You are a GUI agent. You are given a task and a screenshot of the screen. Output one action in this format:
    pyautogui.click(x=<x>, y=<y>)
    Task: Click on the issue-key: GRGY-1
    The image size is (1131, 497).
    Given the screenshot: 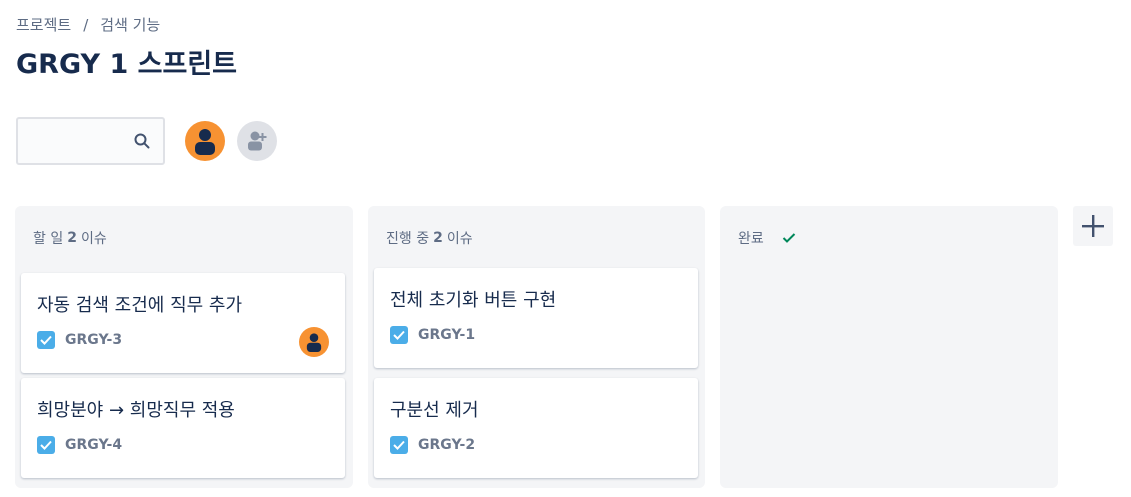 What is the action you would take?
    pyautogui.click(x=447, y=335)
    